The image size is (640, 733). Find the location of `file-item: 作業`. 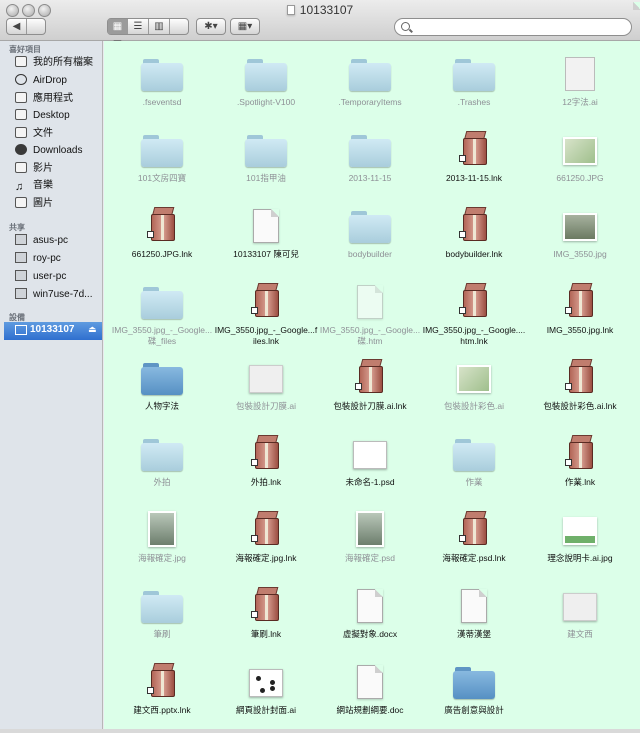

file-item: 作業 is located at coordinates (474, 467).